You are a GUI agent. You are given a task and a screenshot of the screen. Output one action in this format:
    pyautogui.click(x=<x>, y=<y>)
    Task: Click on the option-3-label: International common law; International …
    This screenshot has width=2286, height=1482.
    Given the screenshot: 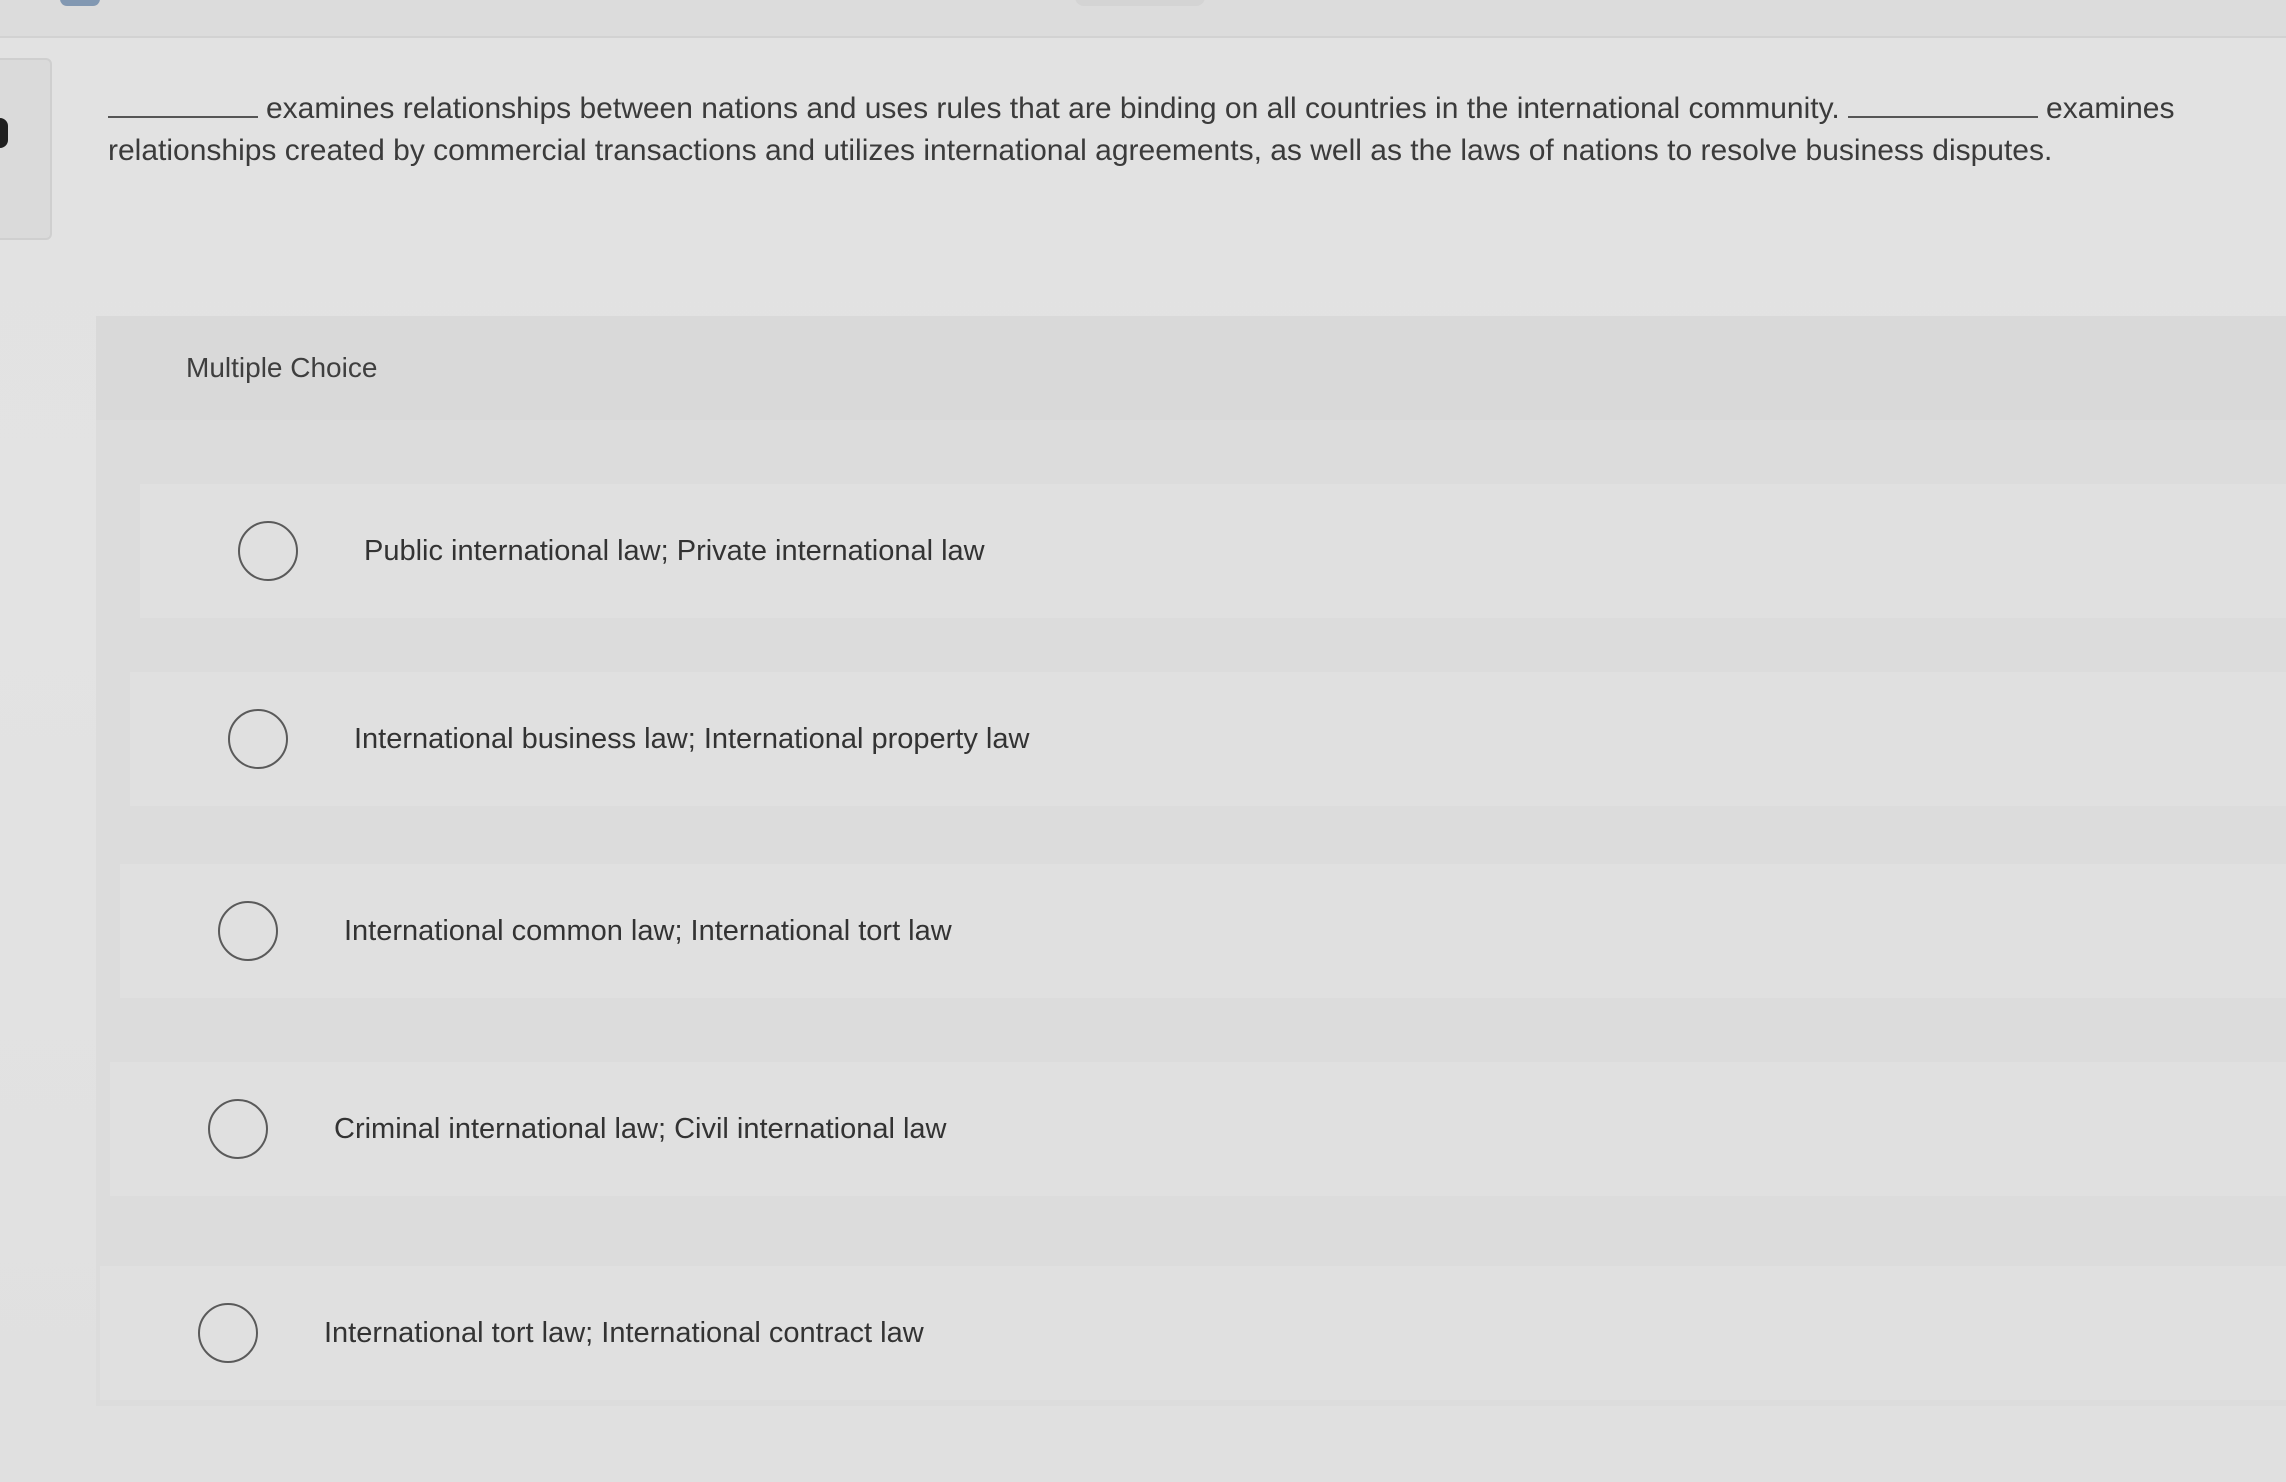 What is the action you would take?
    pyautogui.click(x=648, y=931)
    